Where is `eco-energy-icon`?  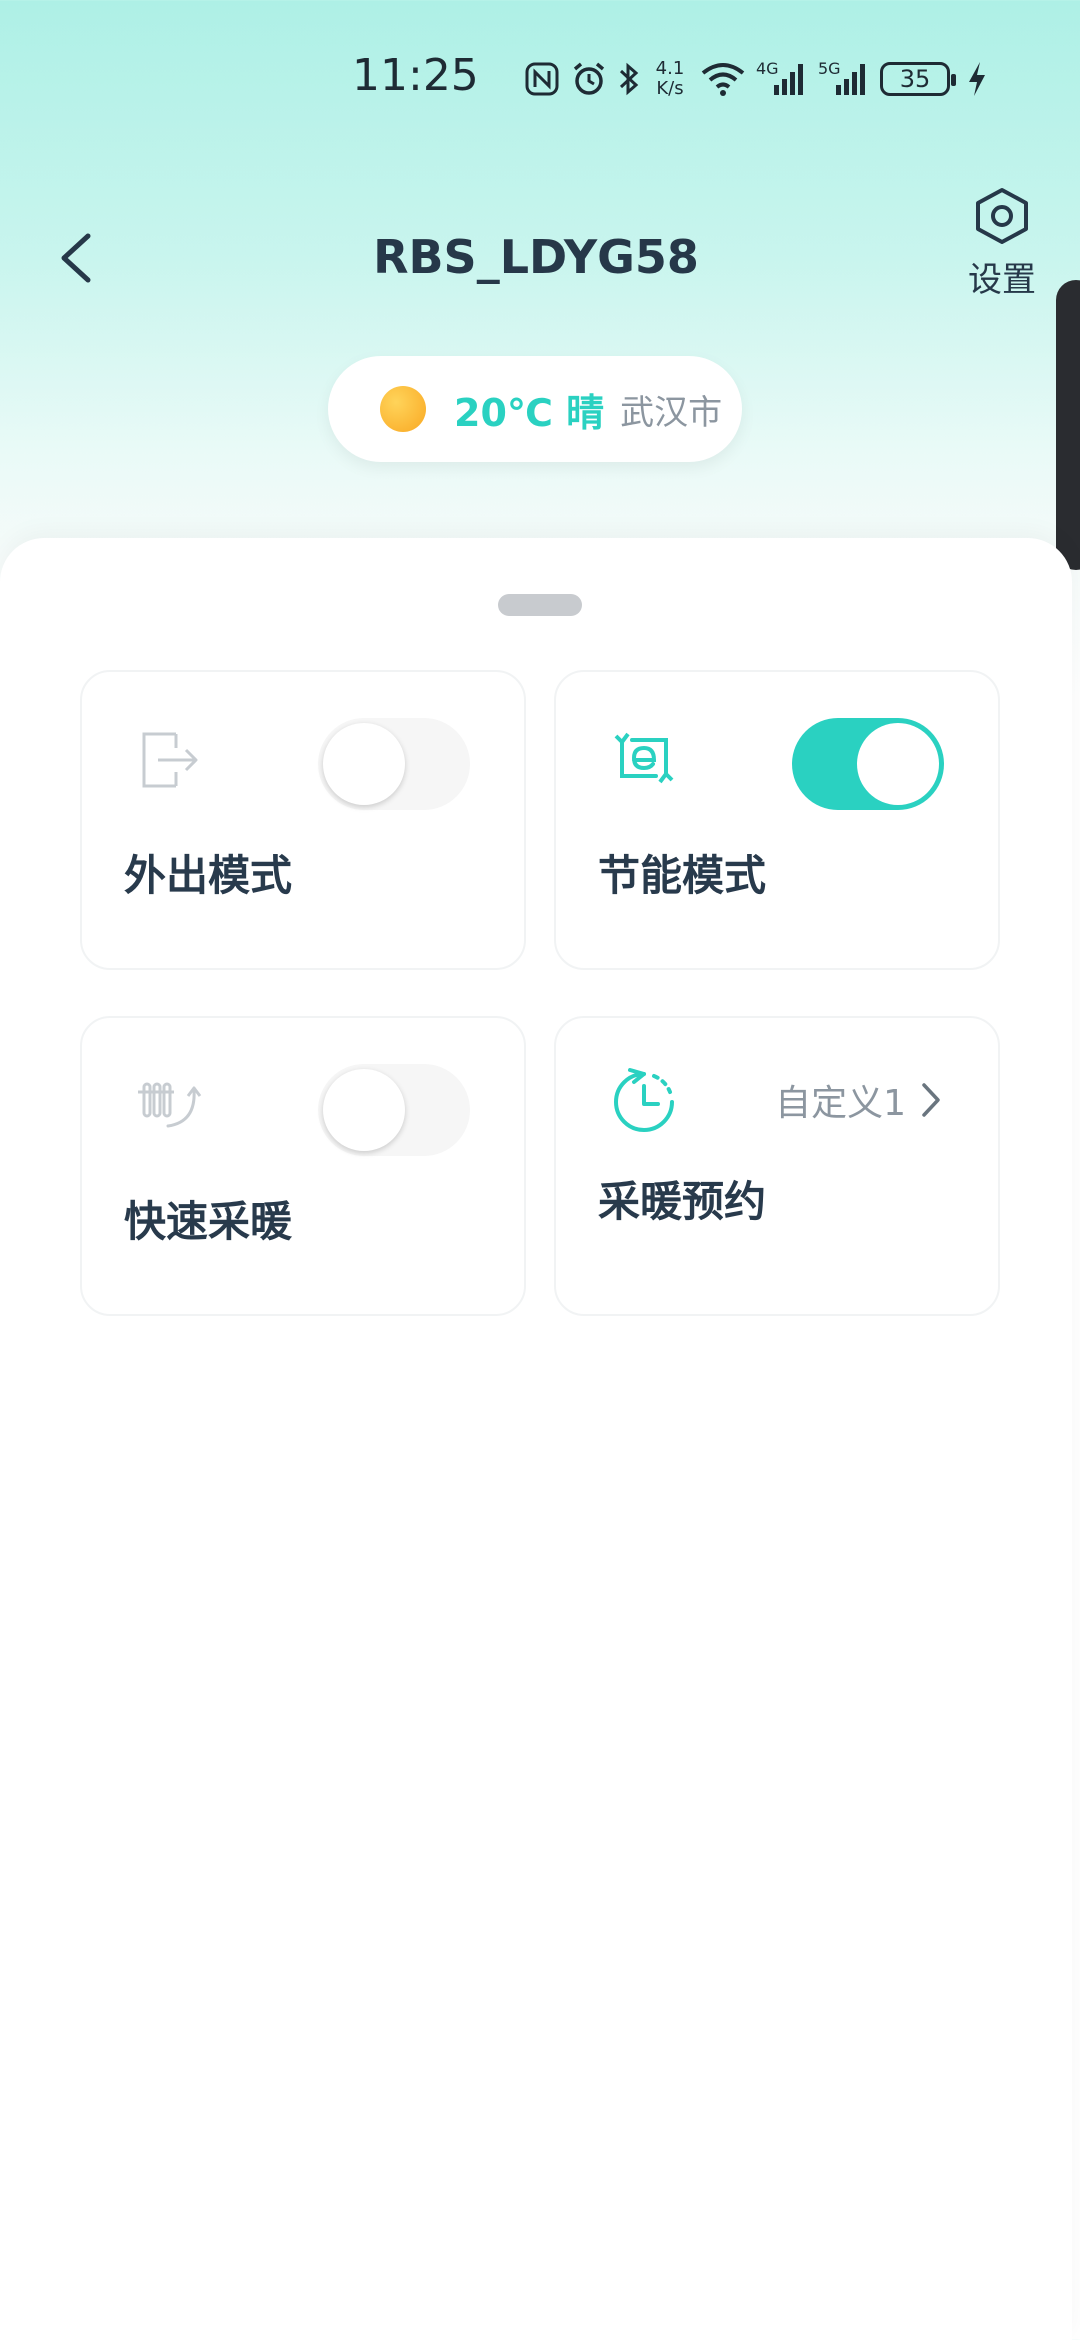
eco-energy-icon is located at coordinates (644, 758).